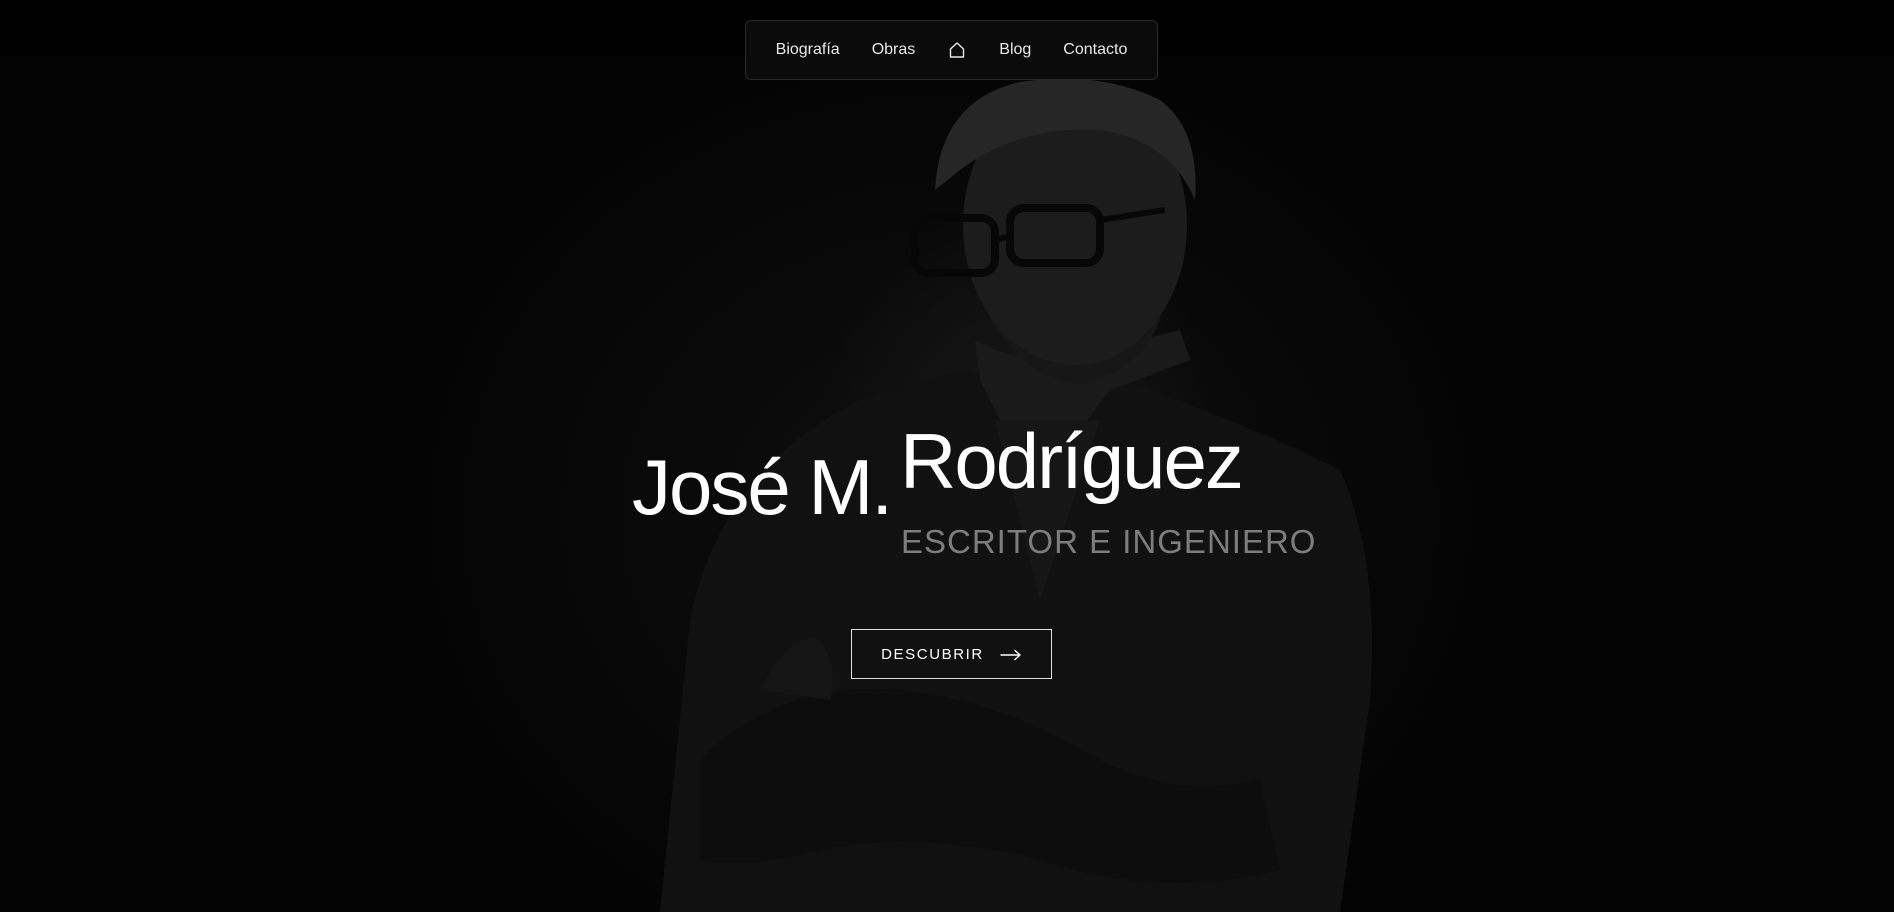 The width and height of the screenshot is (1894, 912). What do you see at coordinates (1109, 541) in the screenshot?
I see `hero-tagline: ESCRITOR E INGENIERO` at bounding box center [1109, 541].